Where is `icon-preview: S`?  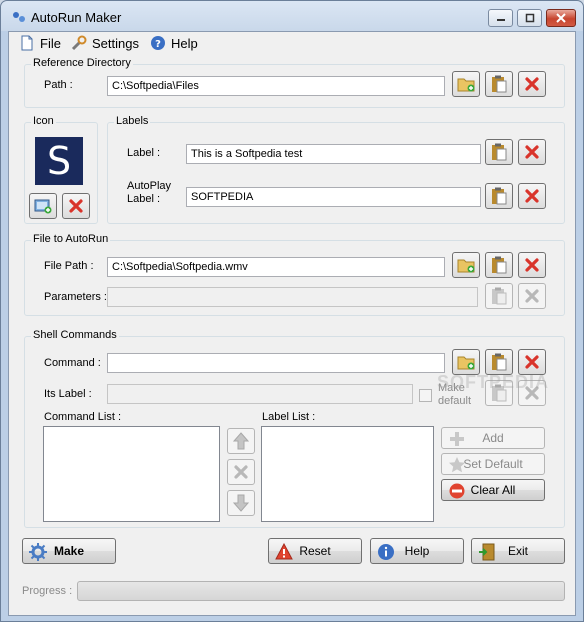 icon-preview: S is located at coordinates (59, 161).